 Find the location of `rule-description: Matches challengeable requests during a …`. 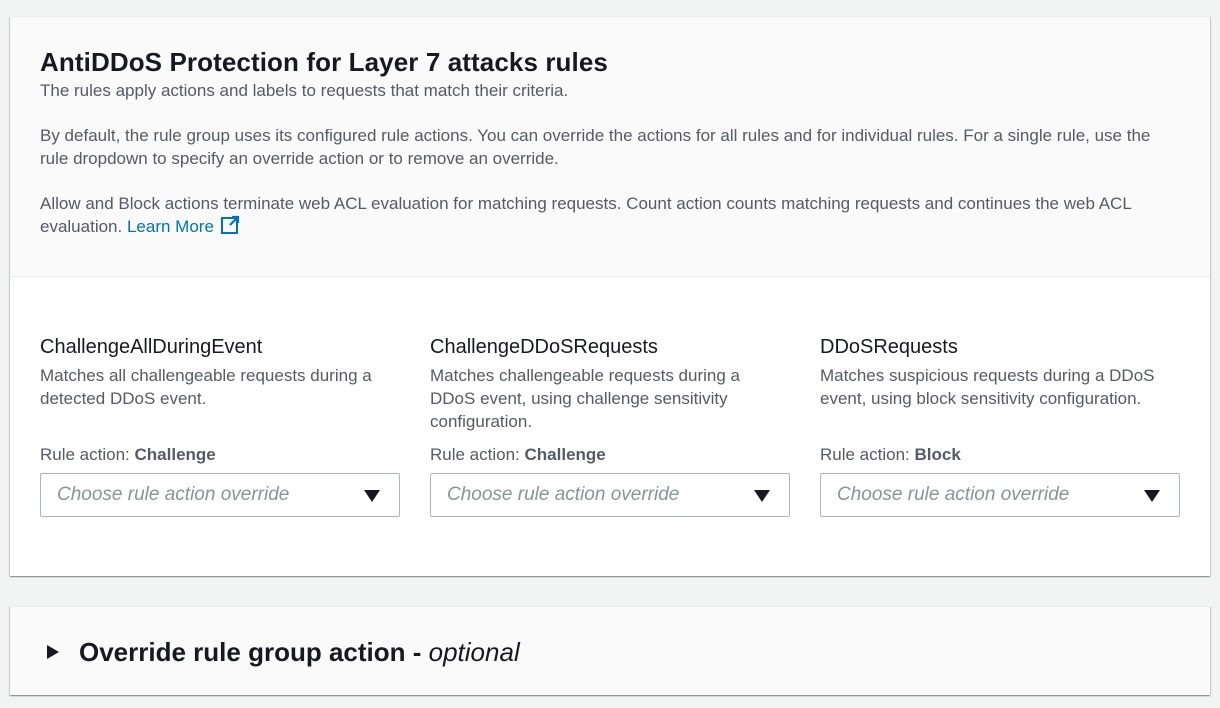

rule-description: Matches challengeable requests during a … is located at coordinates (585, 398).